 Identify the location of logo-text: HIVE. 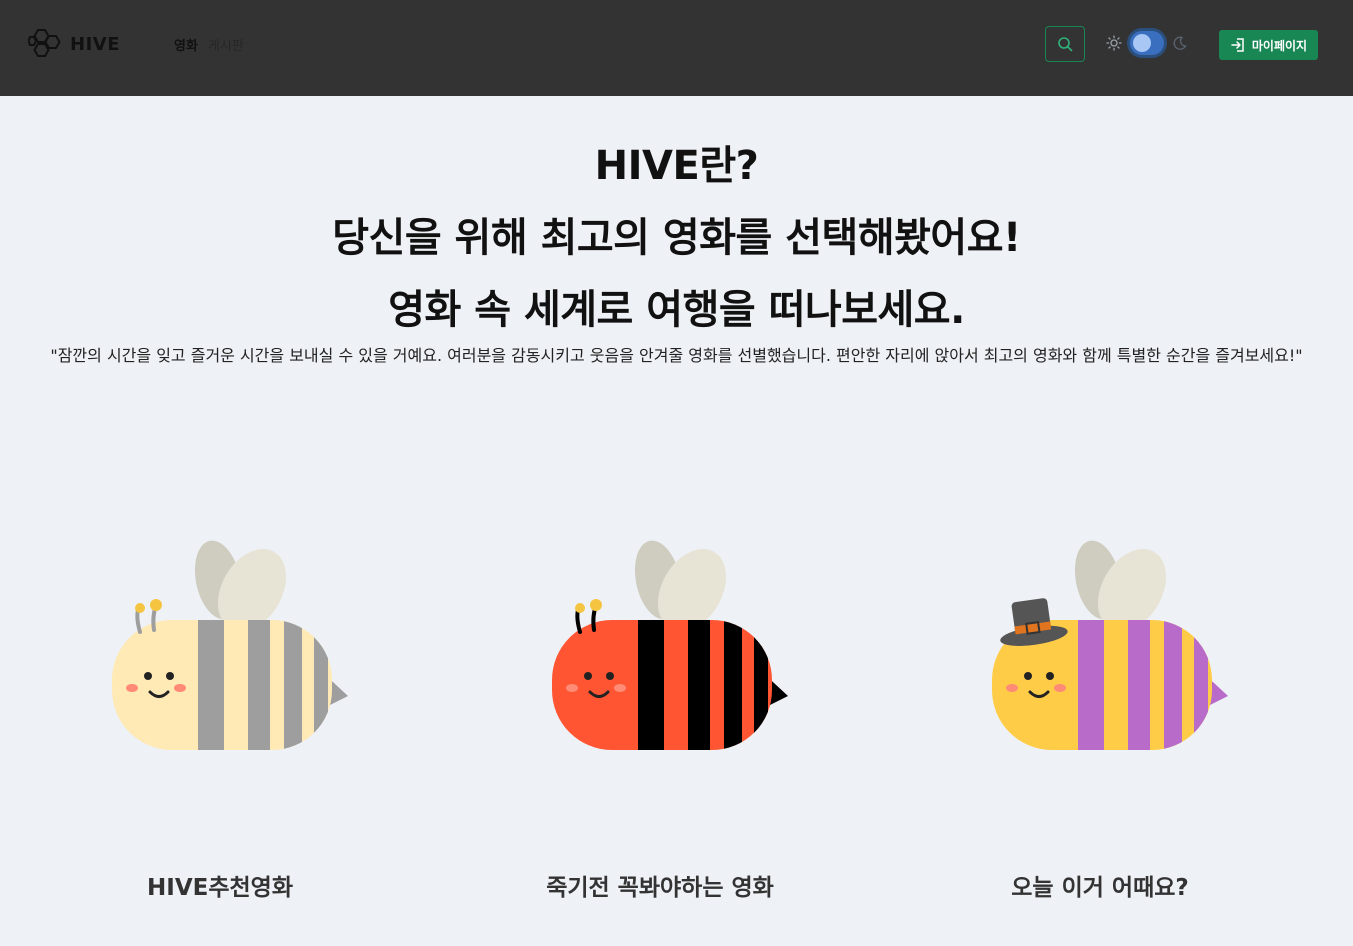
(95, 44).